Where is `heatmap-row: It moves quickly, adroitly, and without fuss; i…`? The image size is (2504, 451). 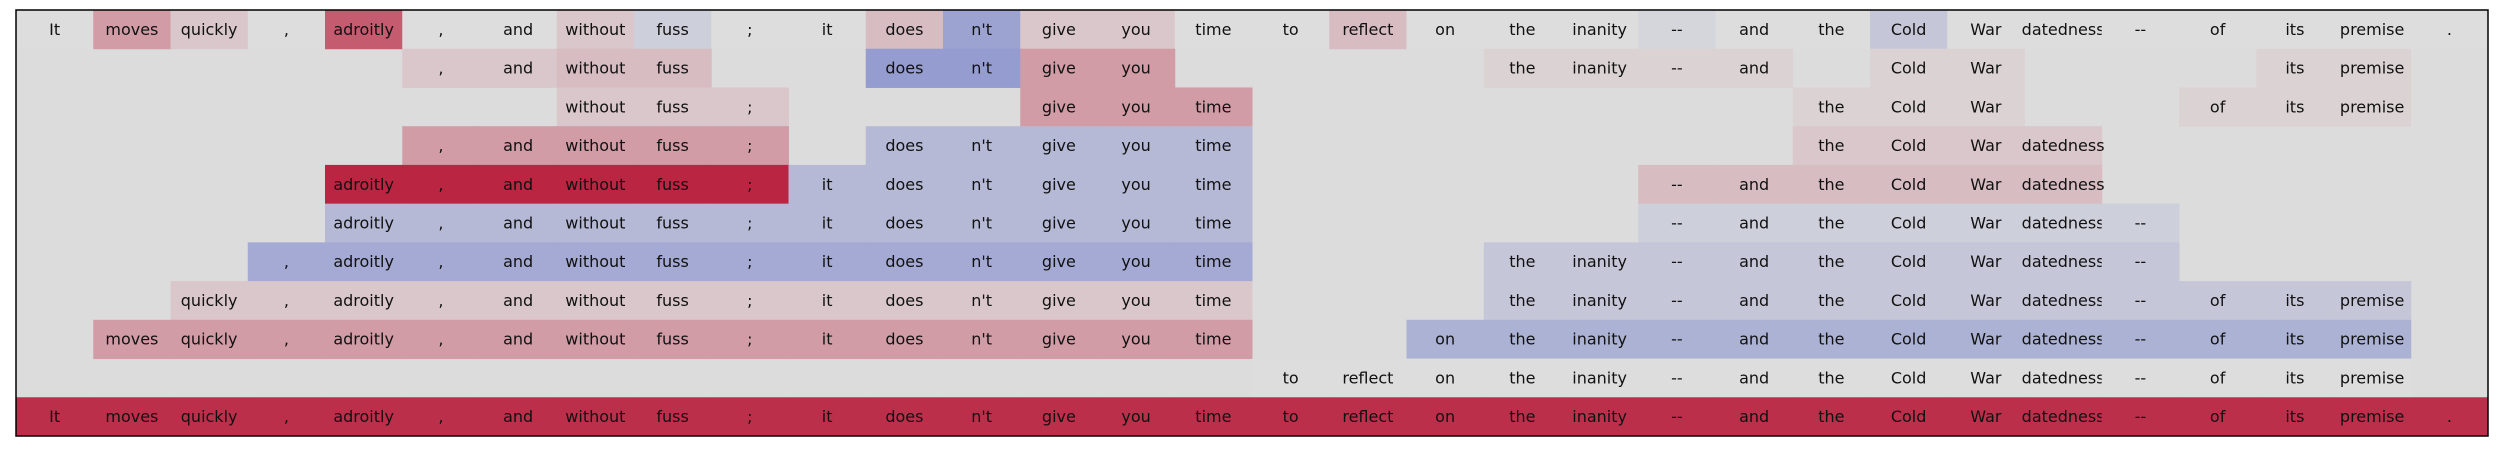
heatmap-row: It moves quickly, adroitly, and without fuss; i… is located at coordinates (1252, 30).